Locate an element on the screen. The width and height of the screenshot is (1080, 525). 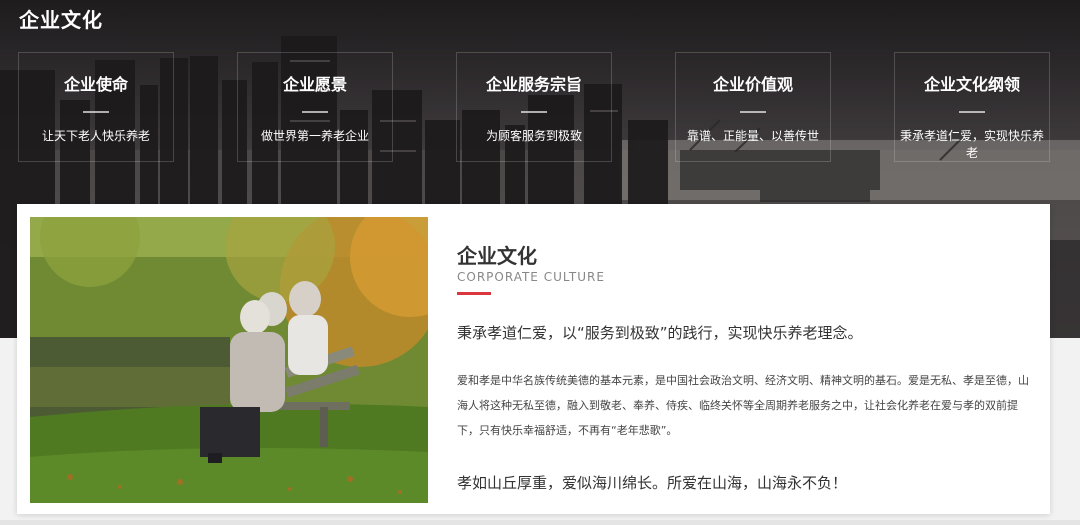
value-card-mission: 企业使命 让天下老人快乐养老 is located at coordinates (96, 107).